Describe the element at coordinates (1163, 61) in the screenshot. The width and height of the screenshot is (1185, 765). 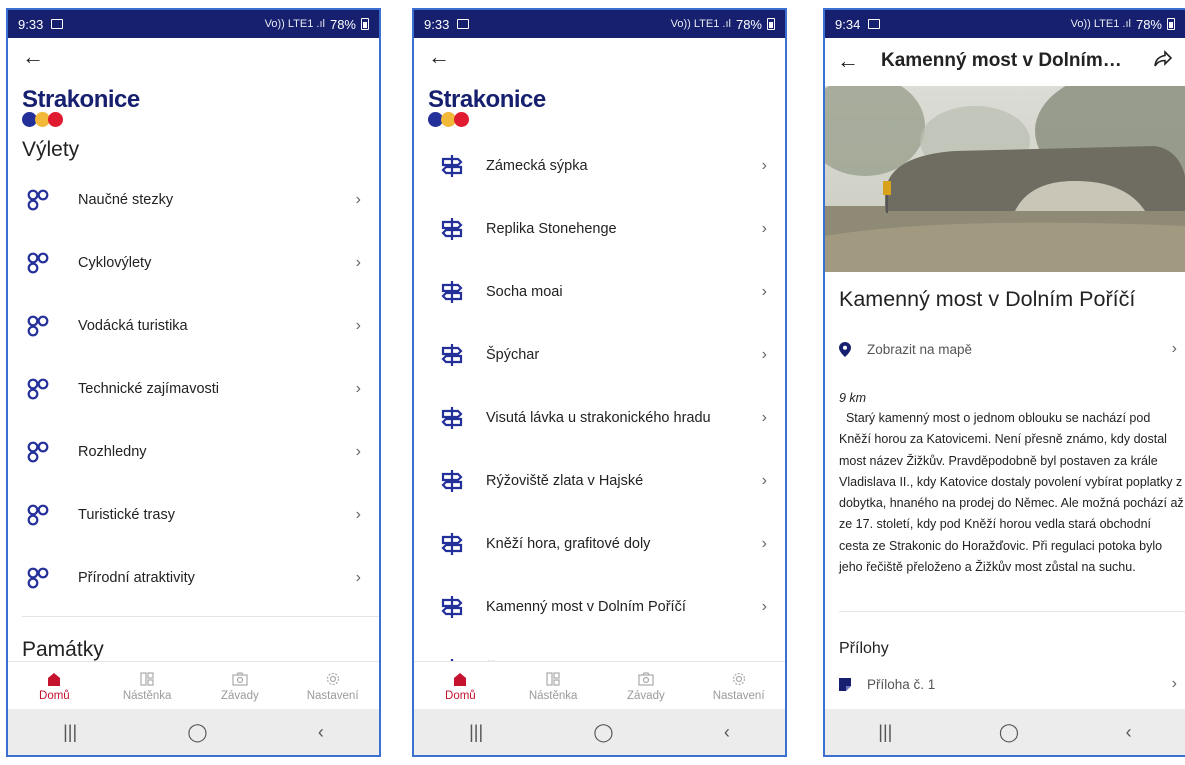
I see `share-icon` at that location.